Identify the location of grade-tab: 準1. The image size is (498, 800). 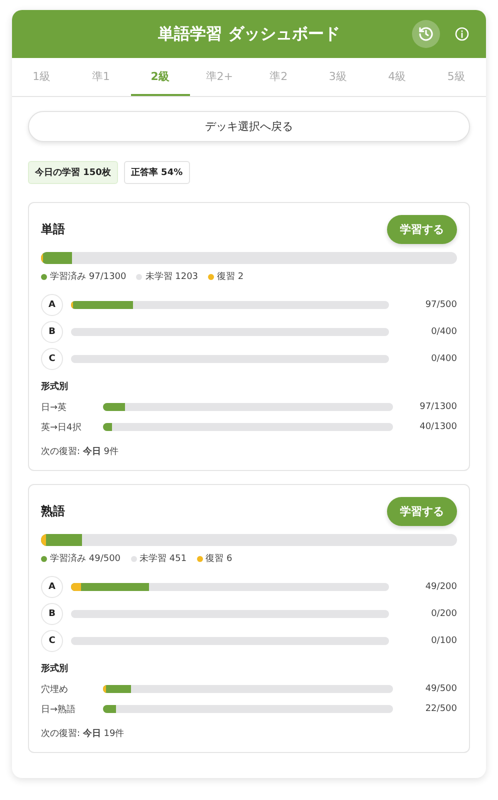
(100, 77).